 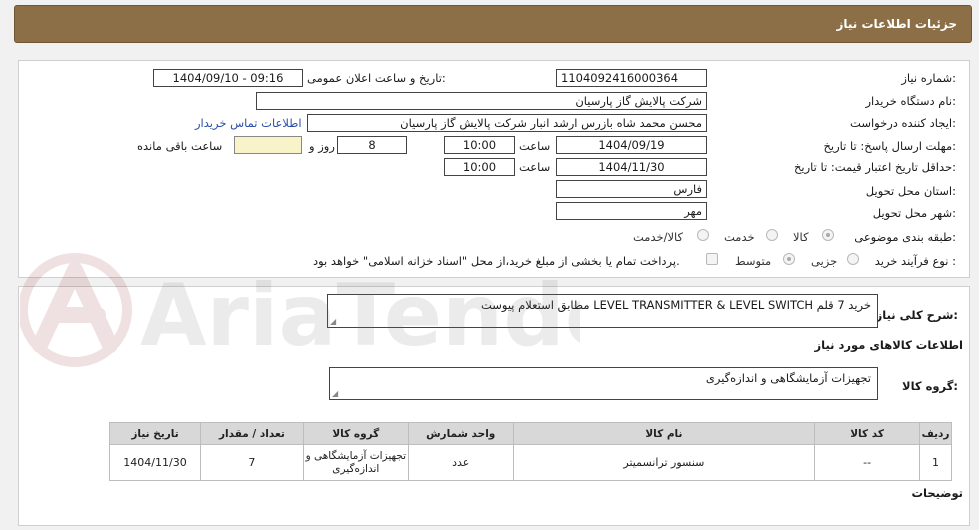 I want to click on need-number-field: 1104092416000364, so click(x=631, y=78).